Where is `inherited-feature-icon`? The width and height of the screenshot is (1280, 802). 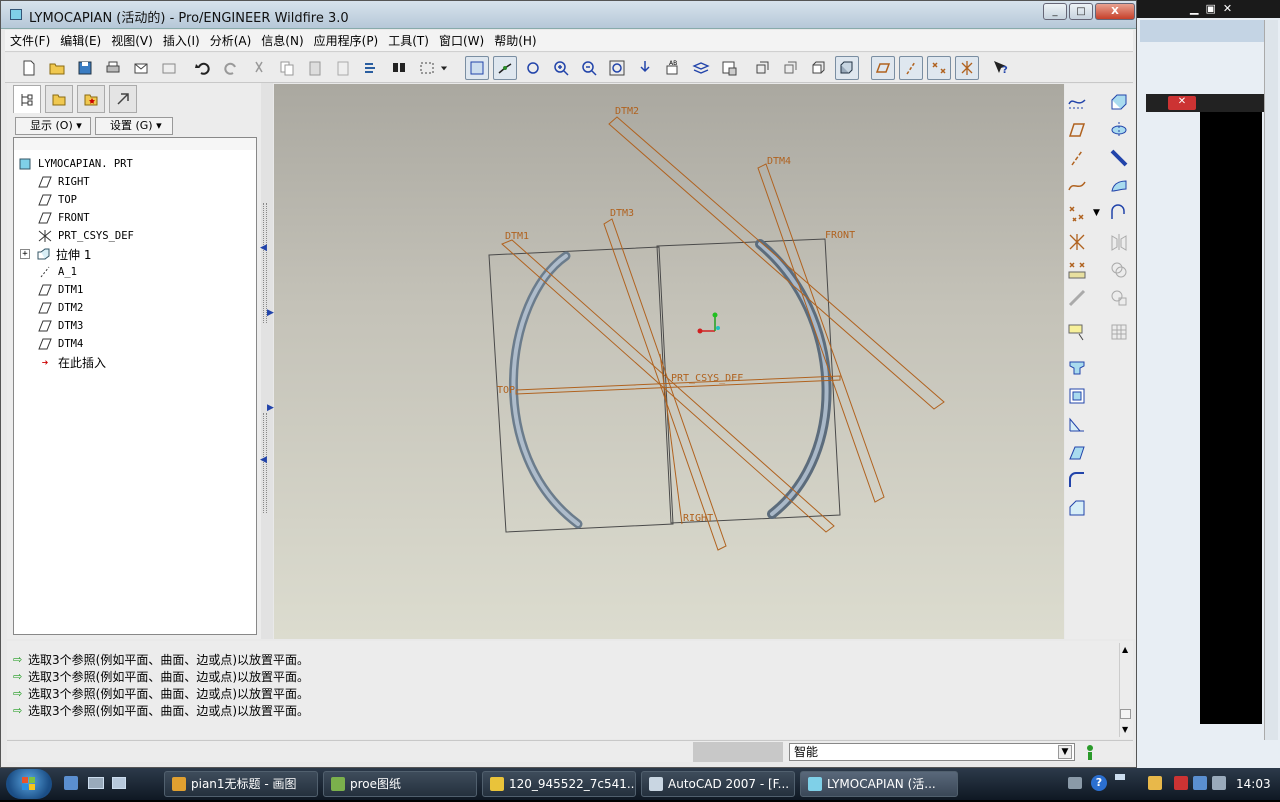
inherited-feature-icon is located at coordinates (1077, 298).